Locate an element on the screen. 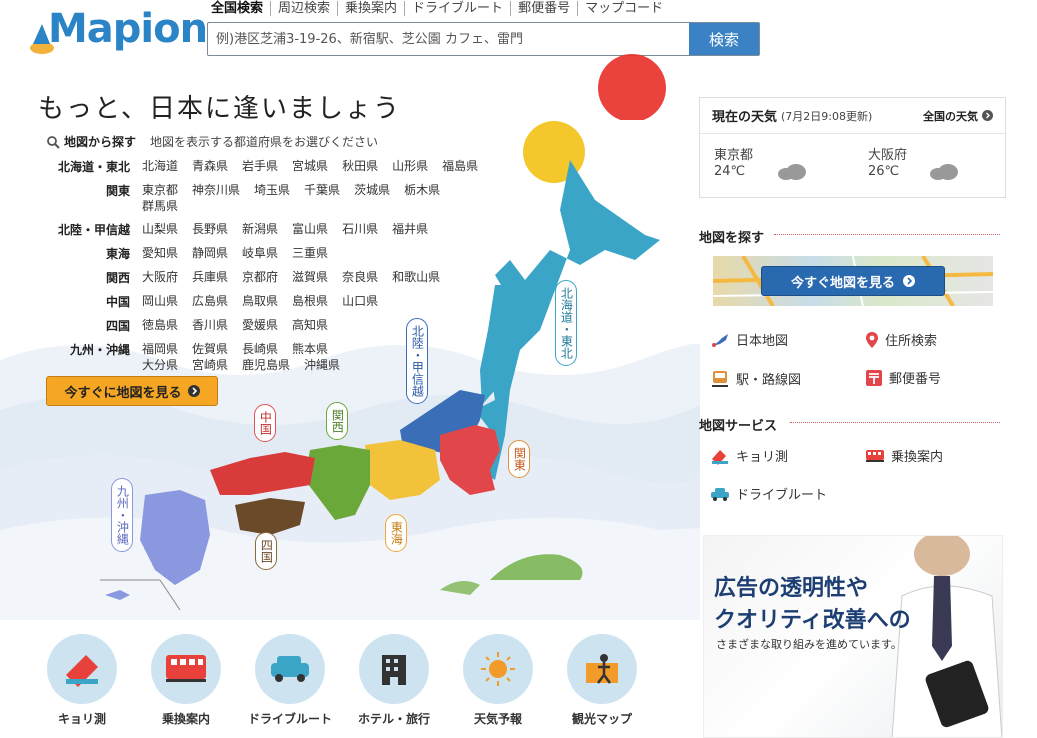 The width and height of the screenshot is (1037, 738). tagline: もっと、日本に逢いましょう is located at coordinates (219, 109).